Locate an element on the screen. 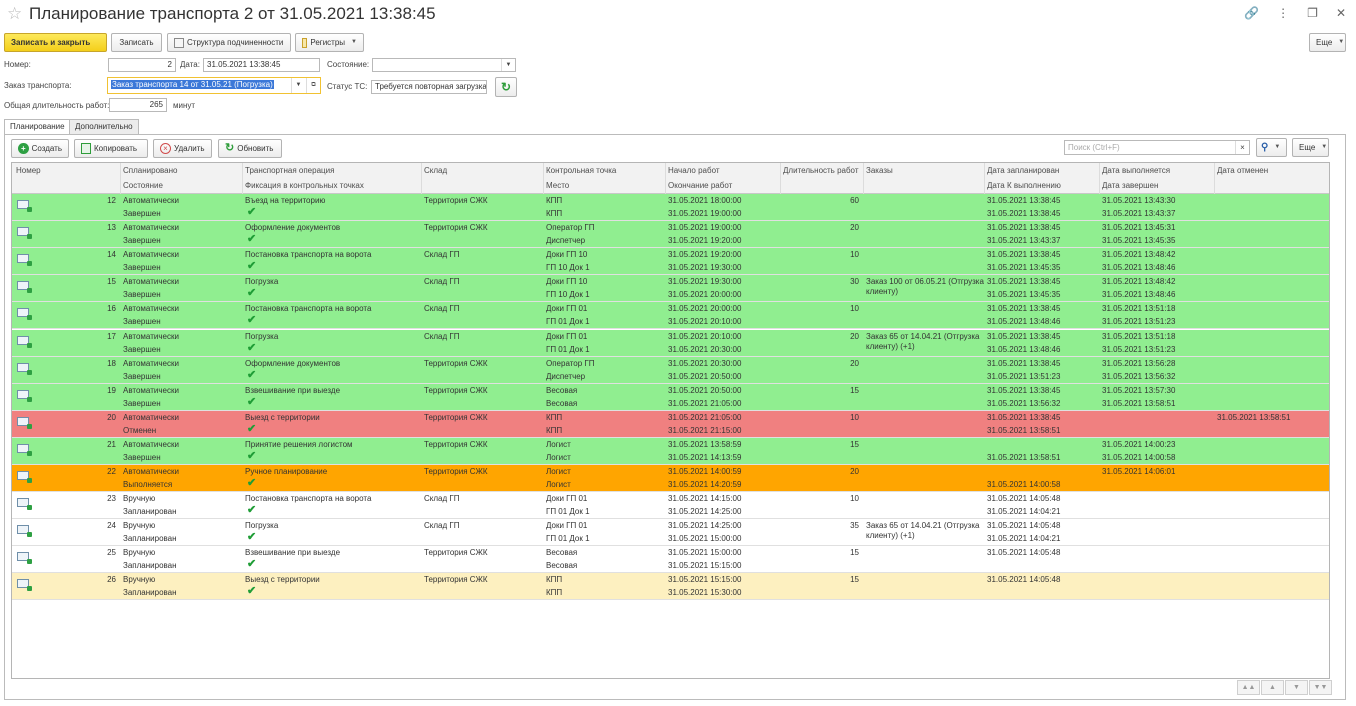  col-orders-header: Заказы is located at coordinates (879, 171).